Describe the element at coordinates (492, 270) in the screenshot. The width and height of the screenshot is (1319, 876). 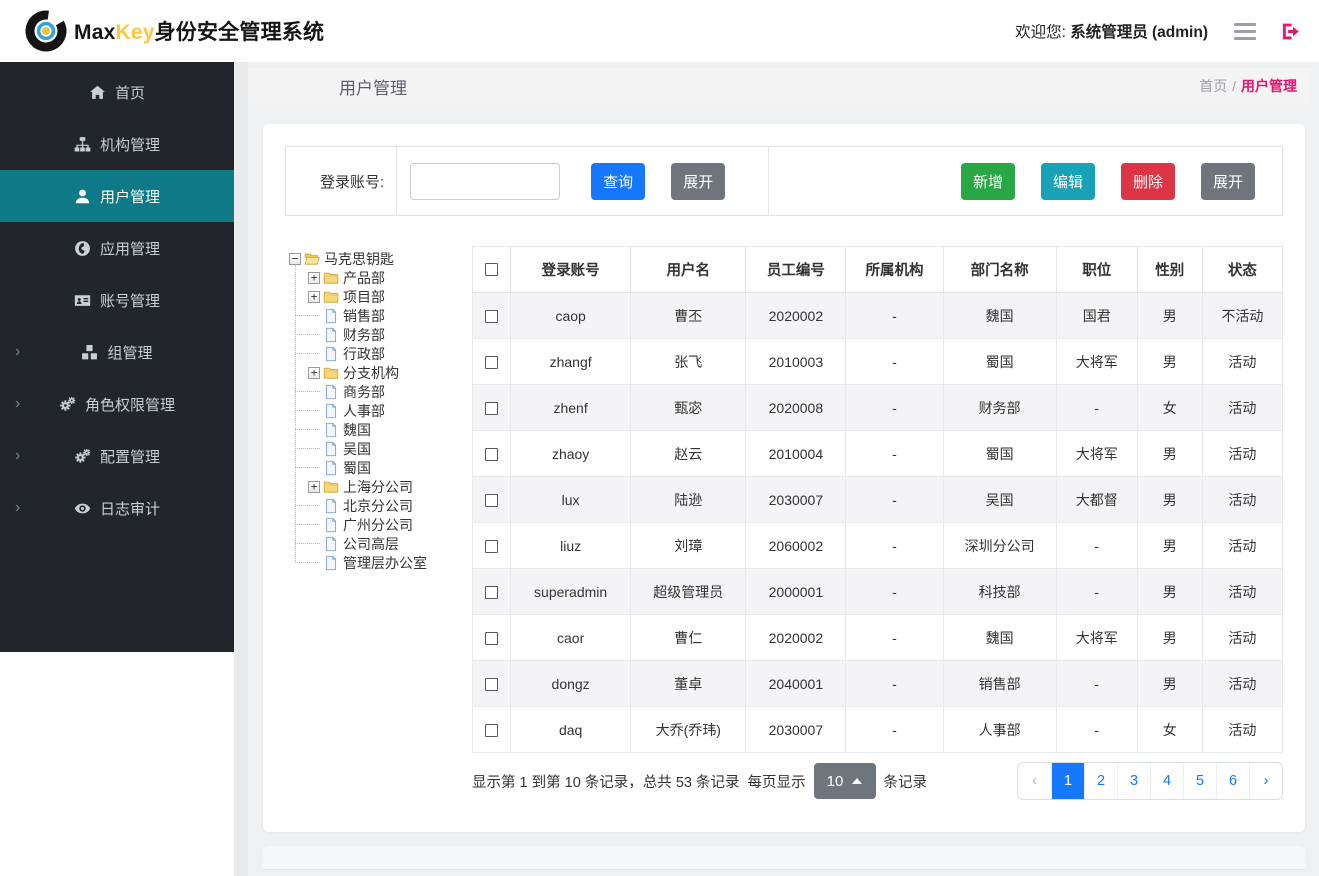
I see `select-all-checkbox` at that location.